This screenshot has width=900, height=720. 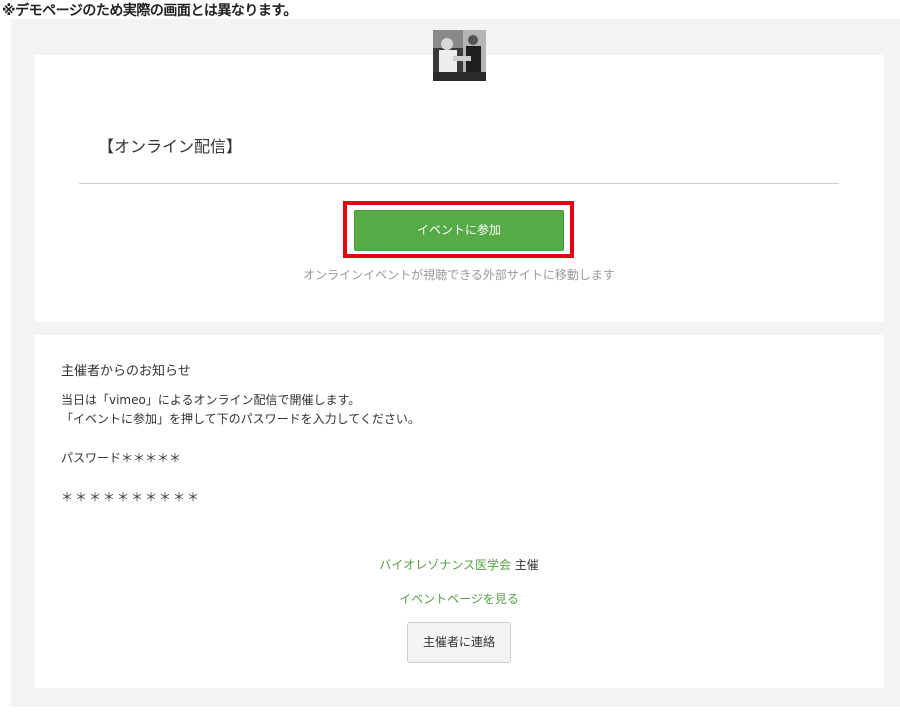 What do you see at coordinates (240, 419) in the screenshot?
I see `notice-line-instruction: 「イベントに参加」を押して下のパスワードを入力してください。` at bounding box center [240, 419].